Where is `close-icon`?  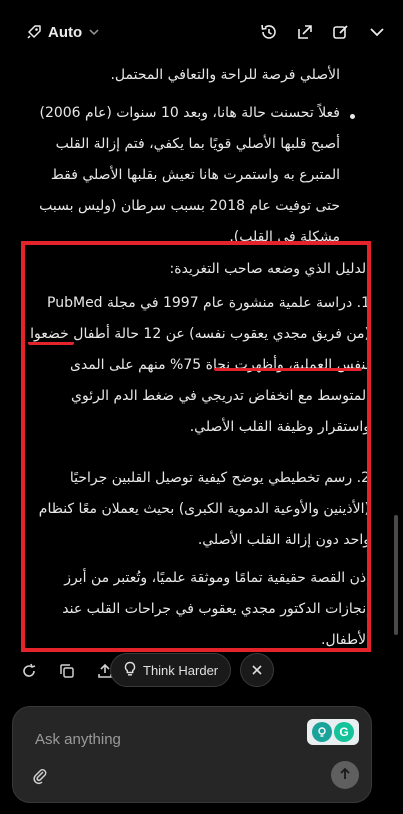 close-icon is located at coordinates (257, 670).